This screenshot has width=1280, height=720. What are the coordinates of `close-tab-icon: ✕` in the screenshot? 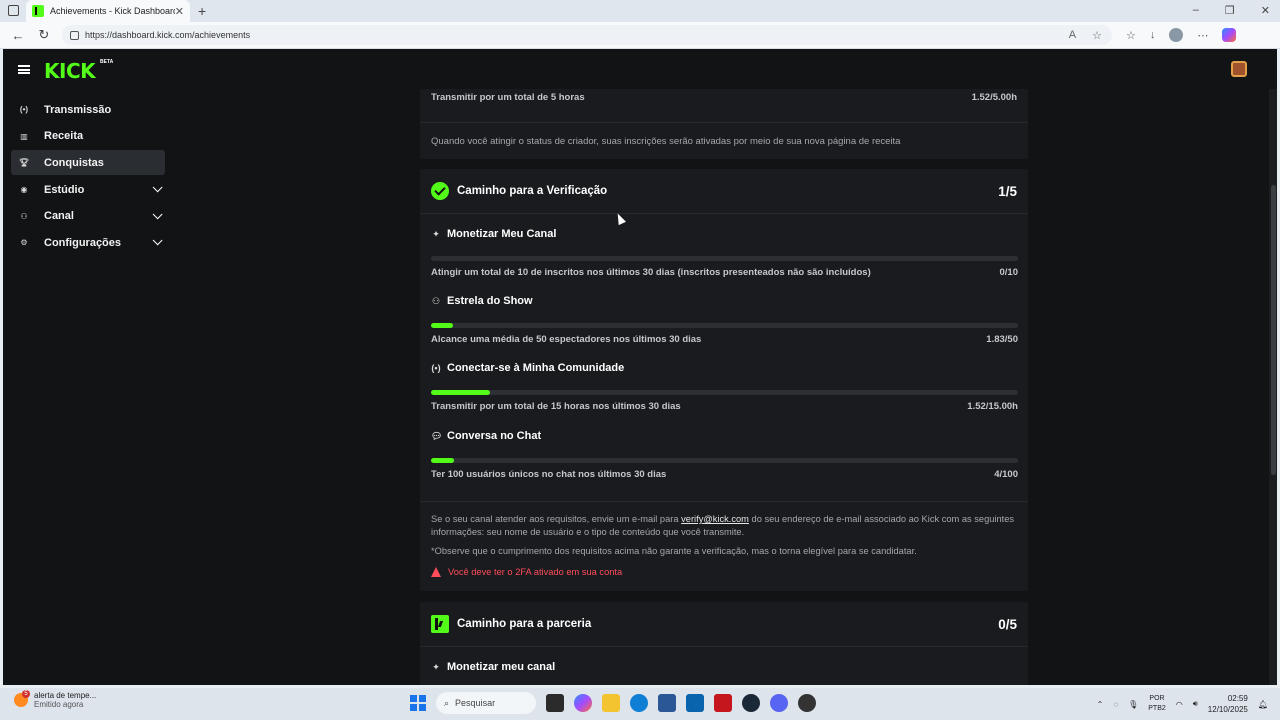 It's located at (179, 11).